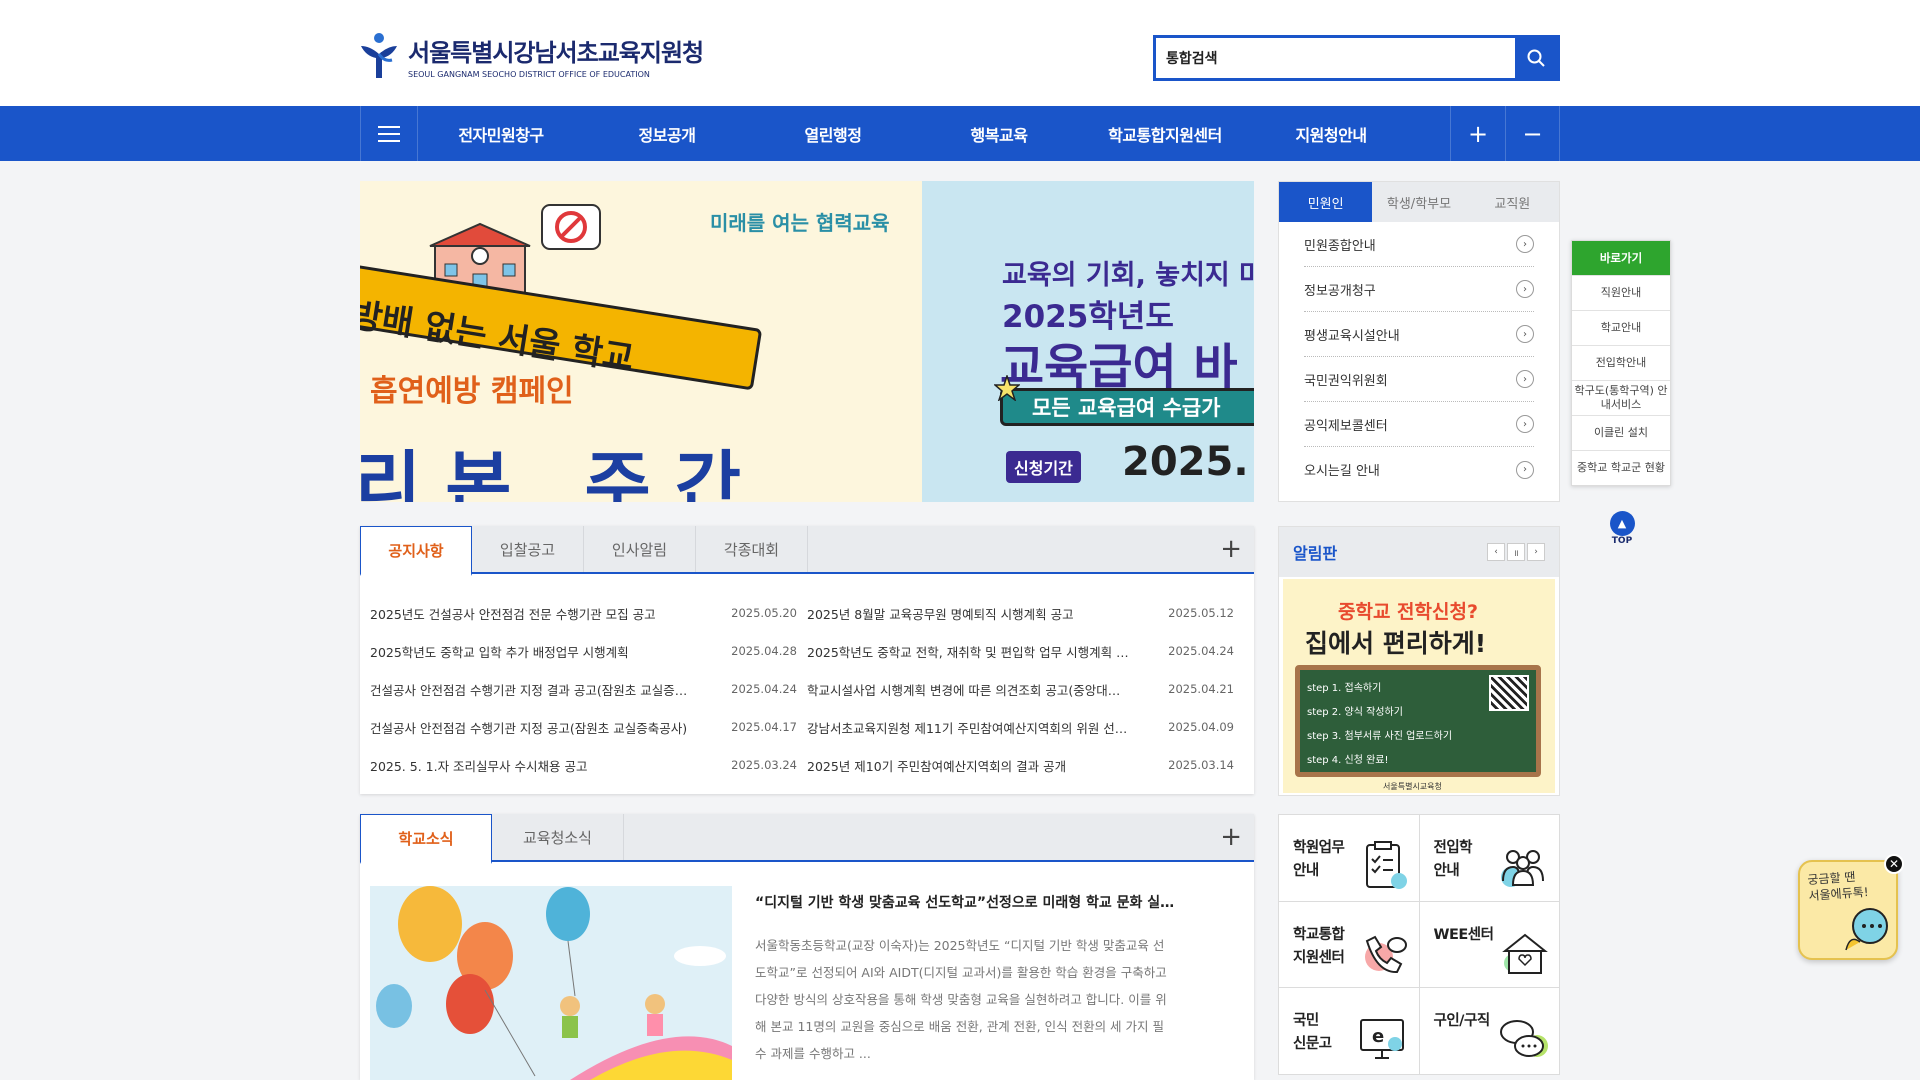  What do you see at coordinates (1477, 133) in the screenshot?
I see `zoom-in-button: +` at bounding box center [1477, 133].